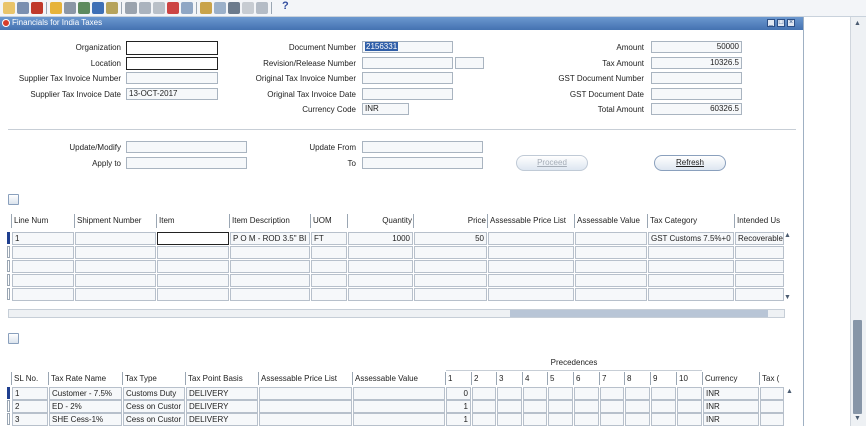  What do you see at coordinates (450, 238) in the screenshot?
I see `lines-cell: 50` at bounding box center [450, 238].